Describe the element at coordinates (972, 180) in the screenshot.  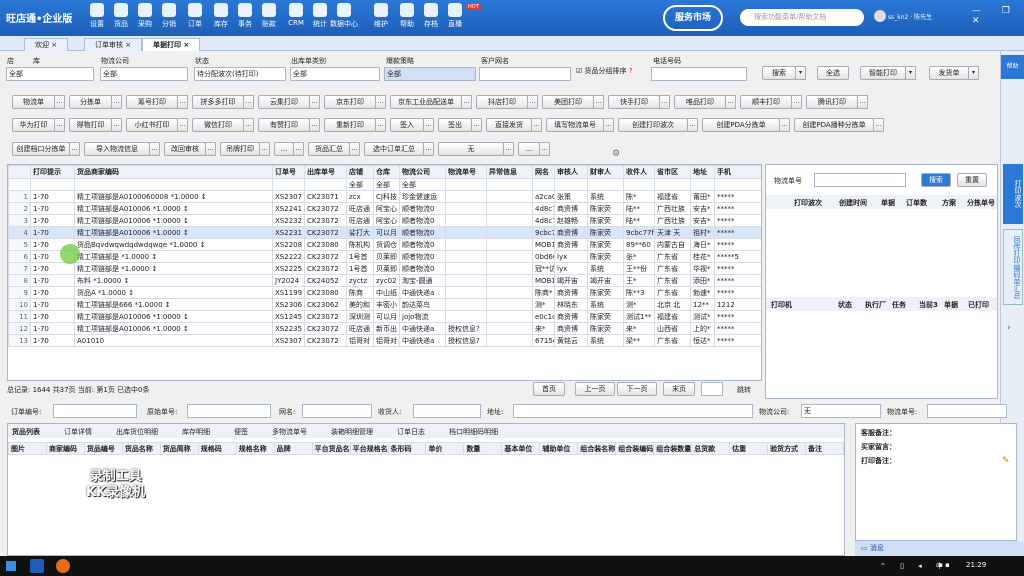
I see `panel-reset-button: 重置` at that location.